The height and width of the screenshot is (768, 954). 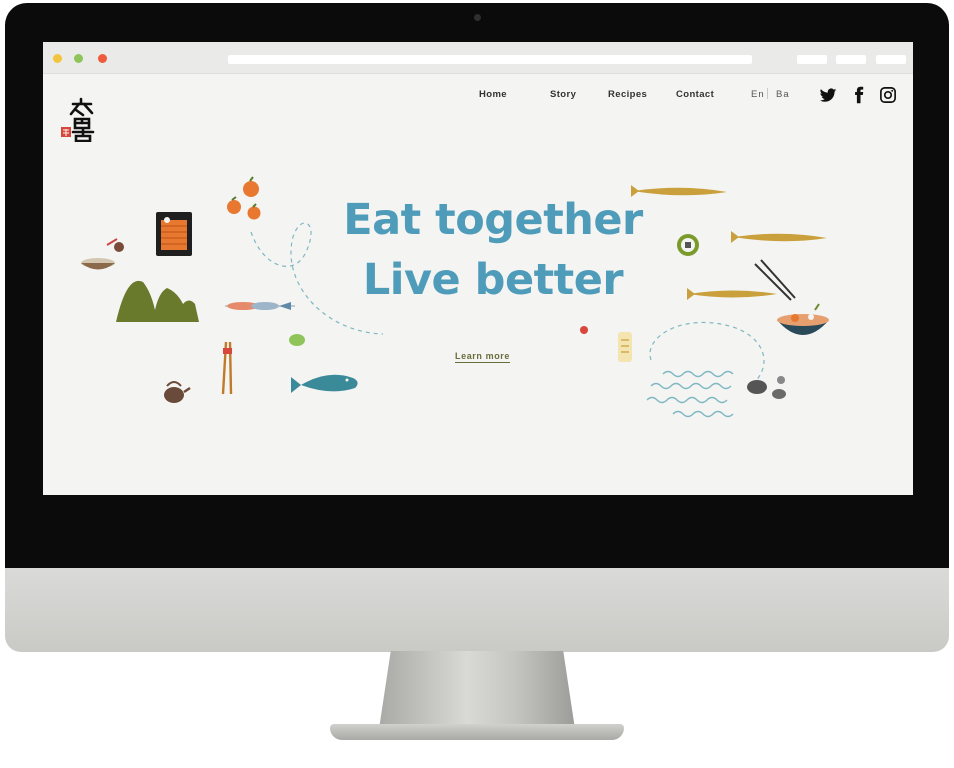 I want to click on waves-icon, so click(x=690, y=394).